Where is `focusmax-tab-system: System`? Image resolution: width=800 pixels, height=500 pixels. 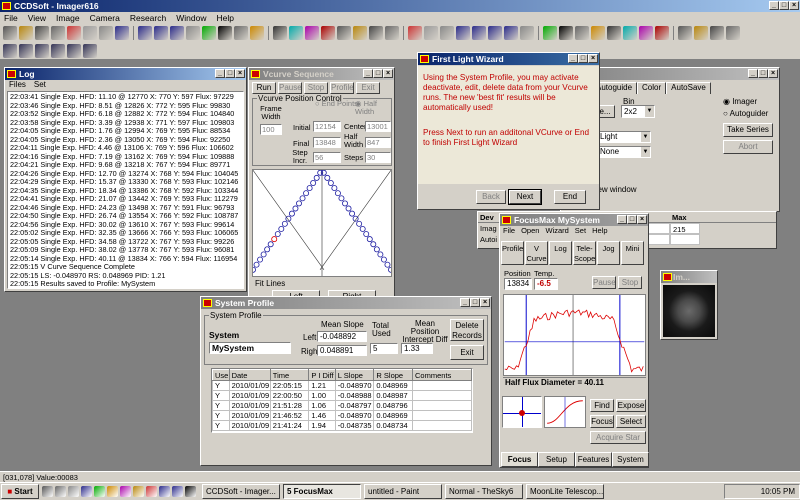 focusmax-tab-system: System is located at coordinates (630, 459).